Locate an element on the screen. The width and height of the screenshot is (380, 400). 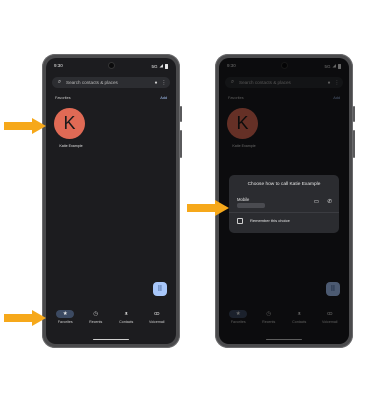
nav-label: Favorites is located at coordinates (65, 322).